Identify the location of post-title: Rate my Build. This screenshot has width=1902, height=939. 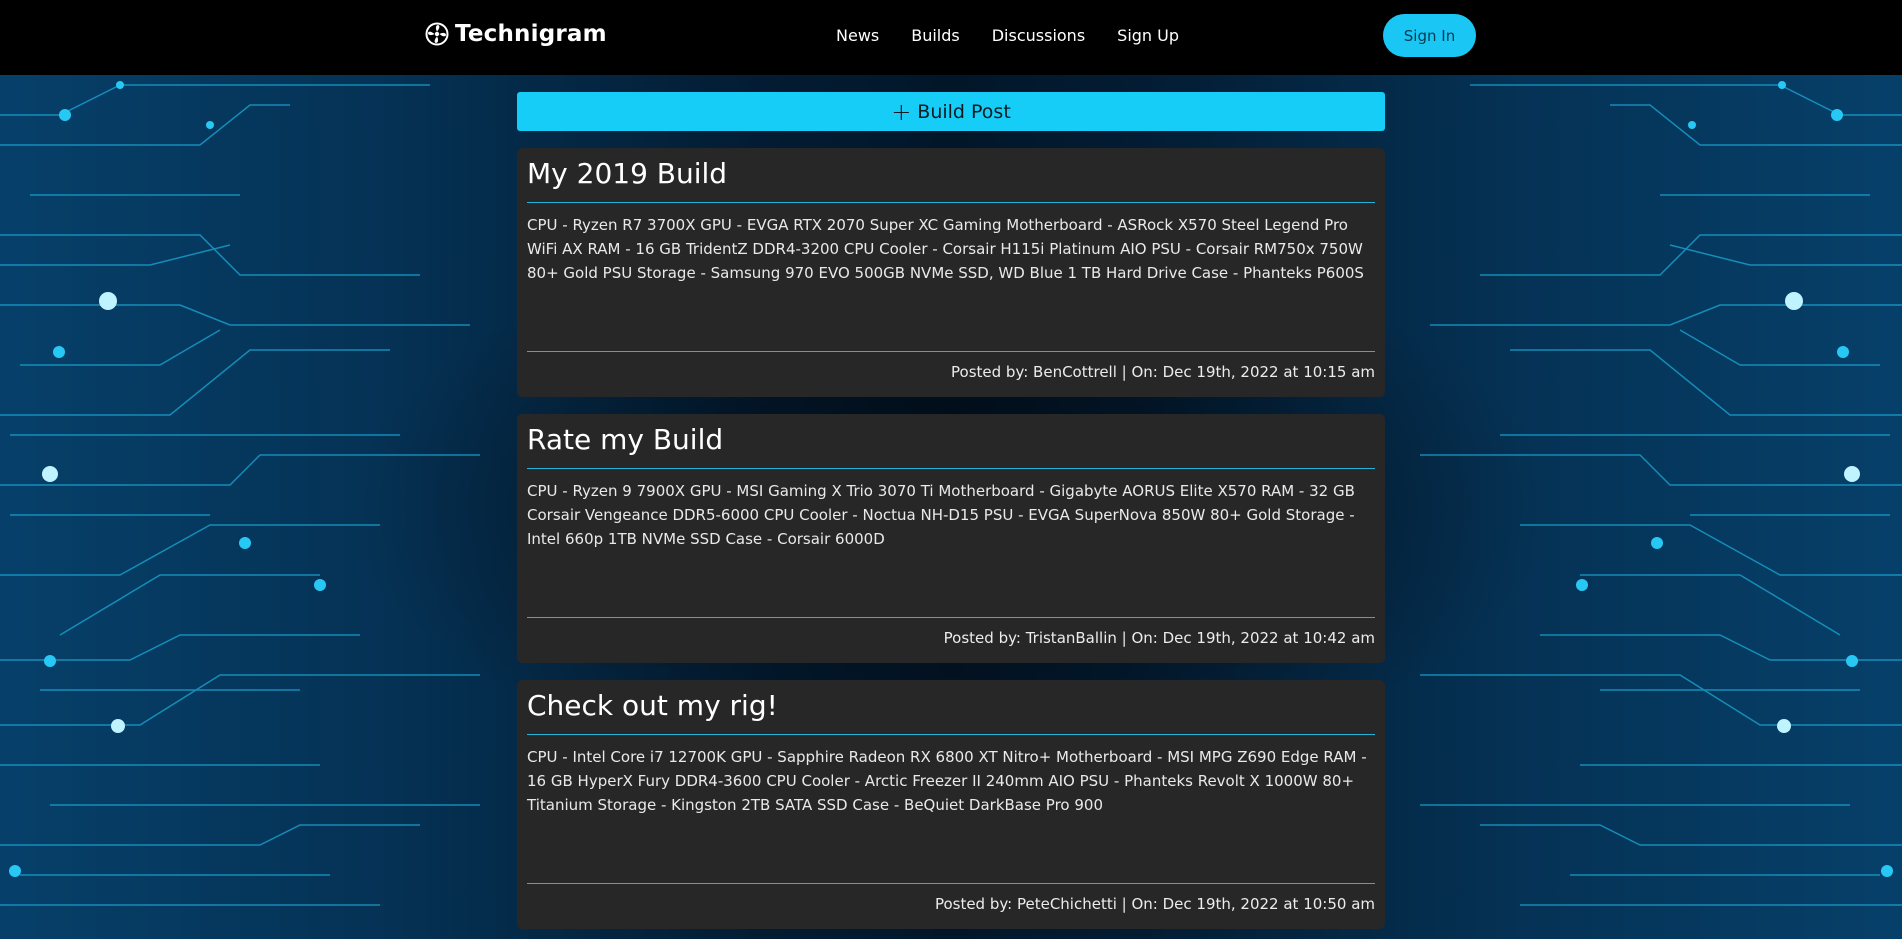
(625, 439).